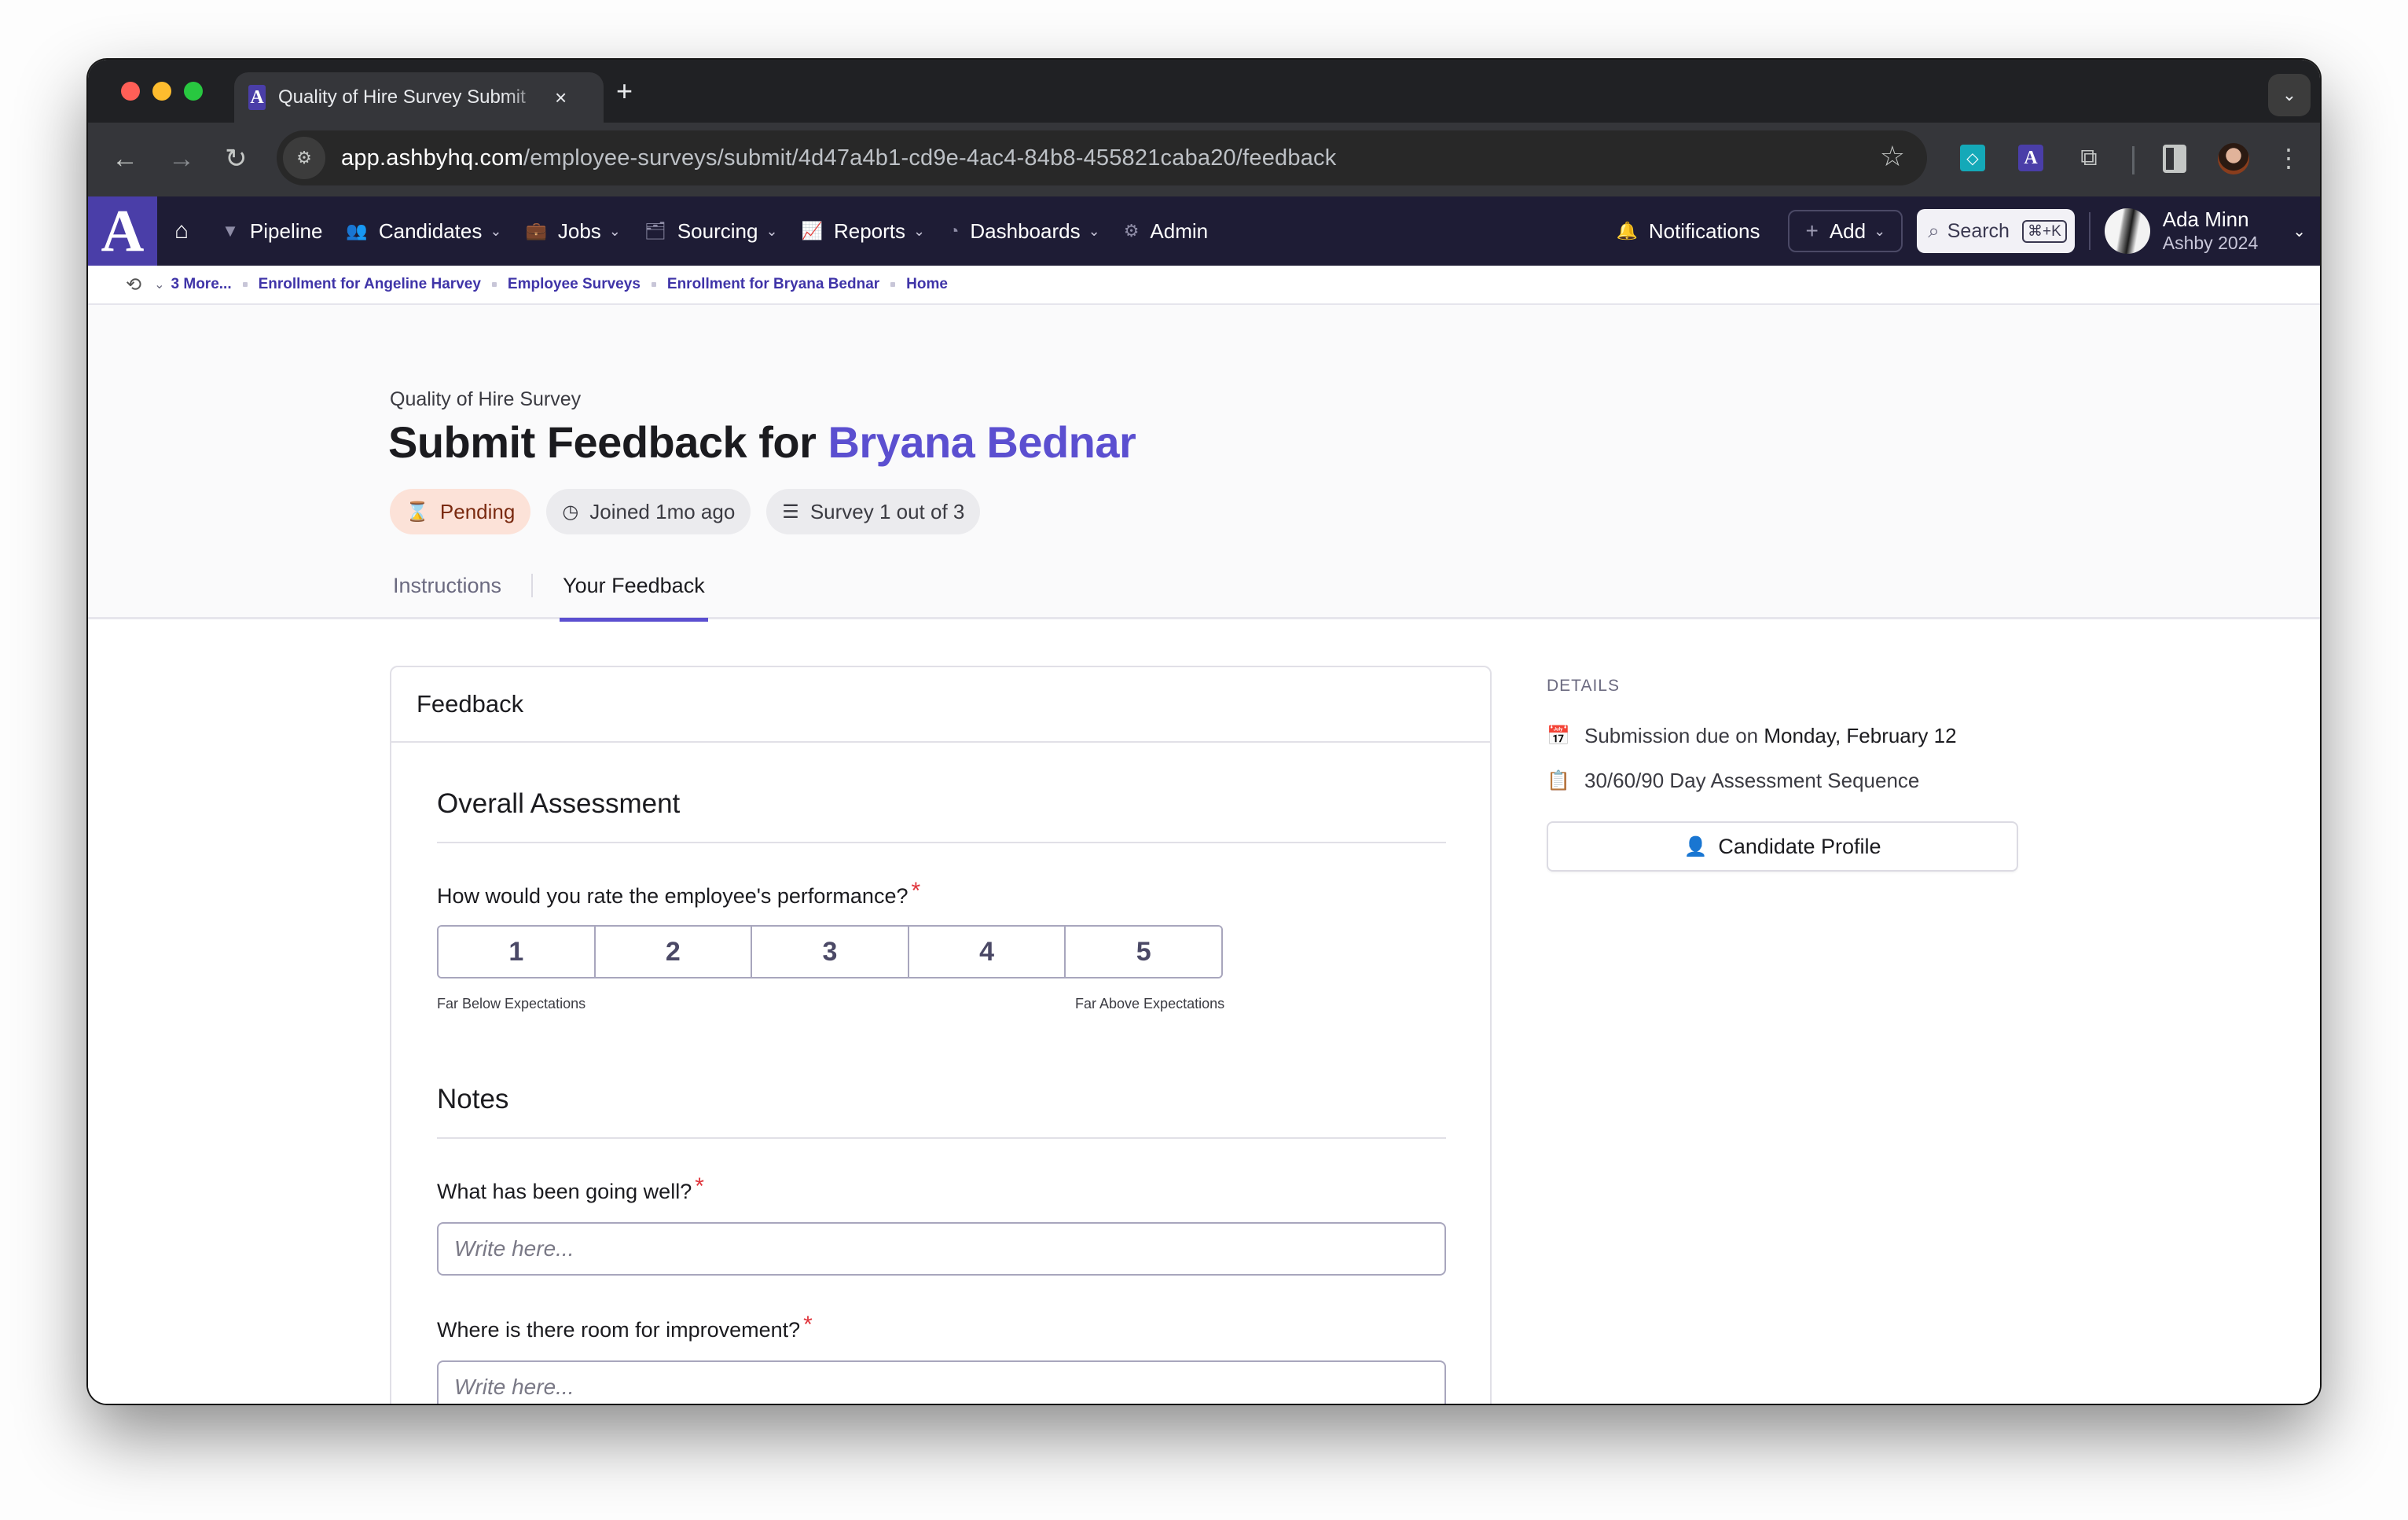  Describe the element at coordinates (982, 442) in the screenshot. I see `employee-name-link: Bryana Bednar` at that location.